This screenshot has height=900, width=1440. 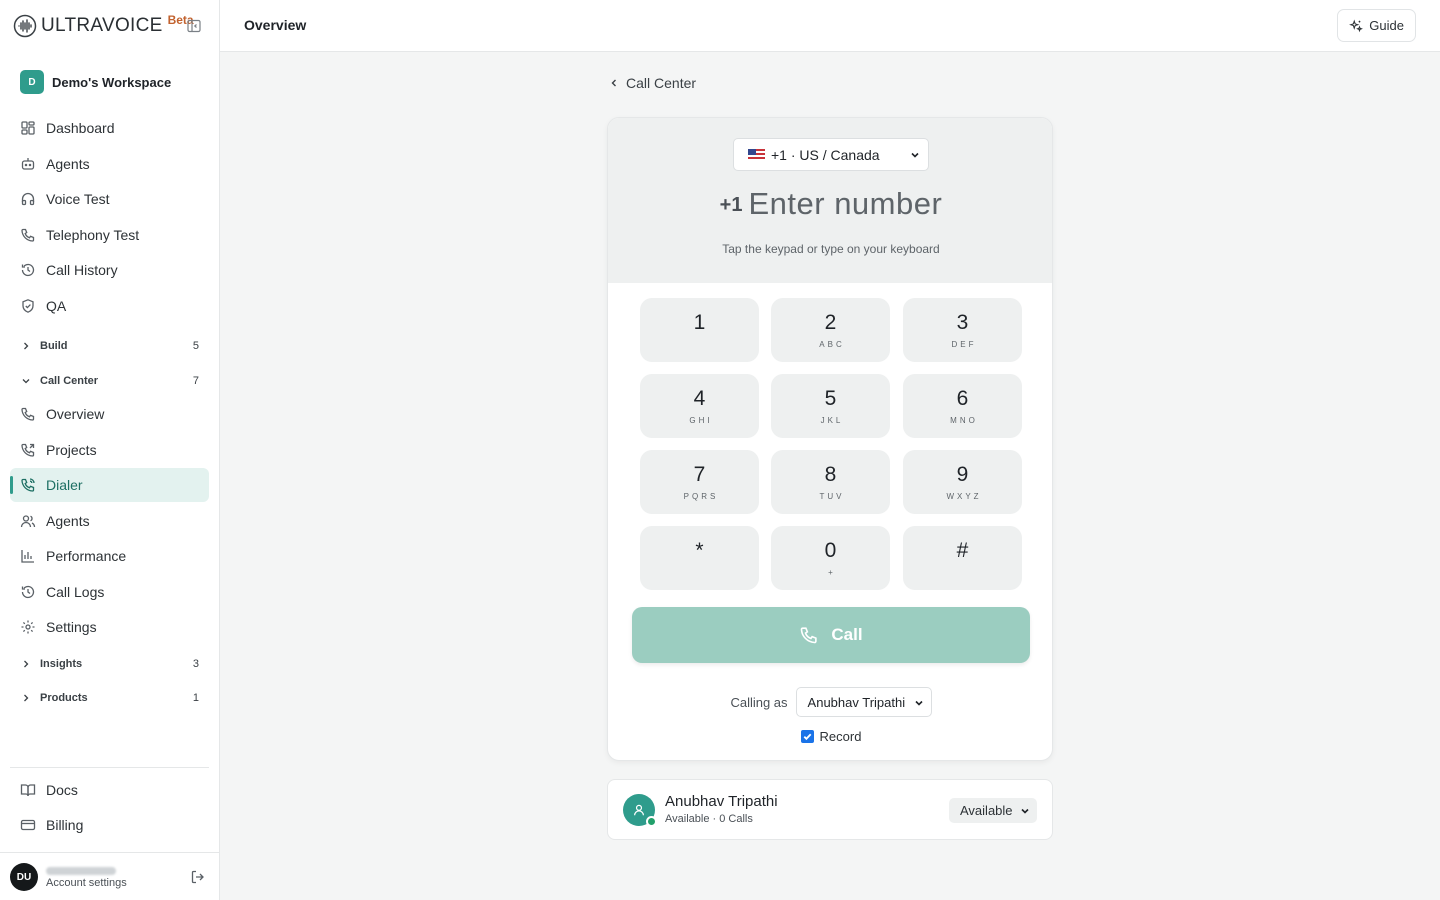 I want to click on record-toggle: Record, so click(x=830, y=736).